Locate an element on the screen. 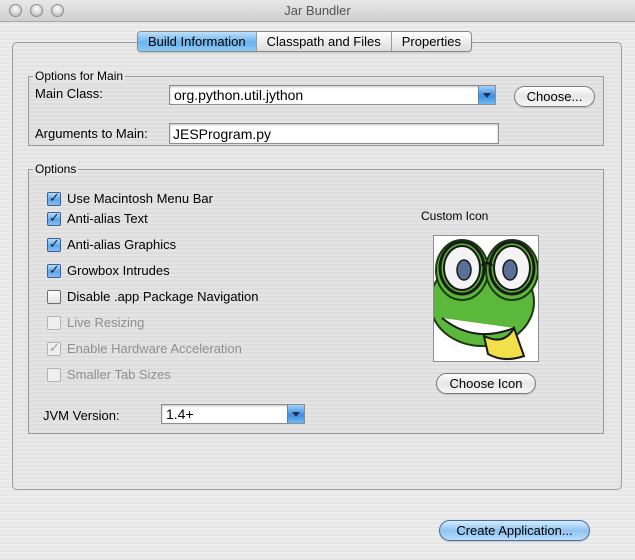  jvm-version-value: 1.4+ is located at coordinates (180, 414).